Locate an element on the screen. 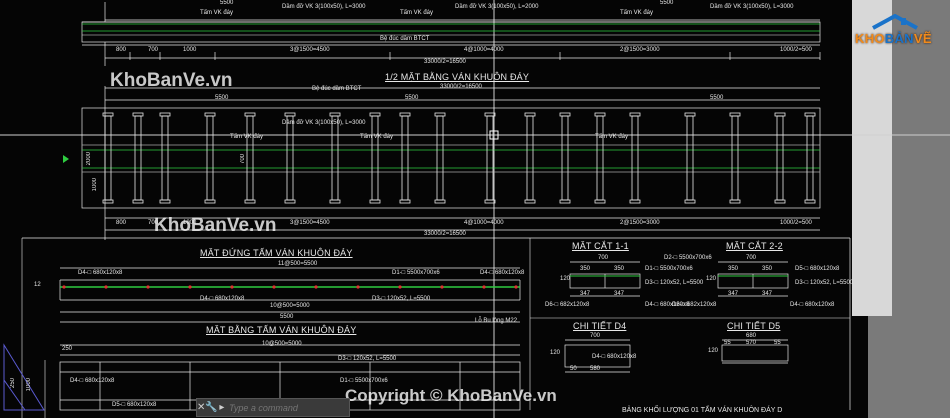  section-1-label: D3-□ 120x52, L=5500 is located at coordinates (674, 283).